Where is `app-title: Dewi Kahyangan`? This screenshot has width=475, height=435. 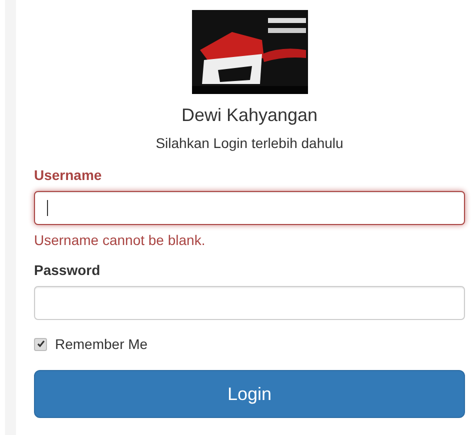 app-title: Dewi Kahyangan is located at coordinates (249, 115).